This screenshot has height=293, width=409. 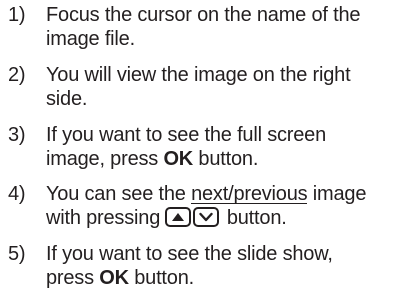 What do you see at coordinates (105, 159) in the screenshot?
I see `step-text-fragment: image, press` at bounding box center [105, 159].